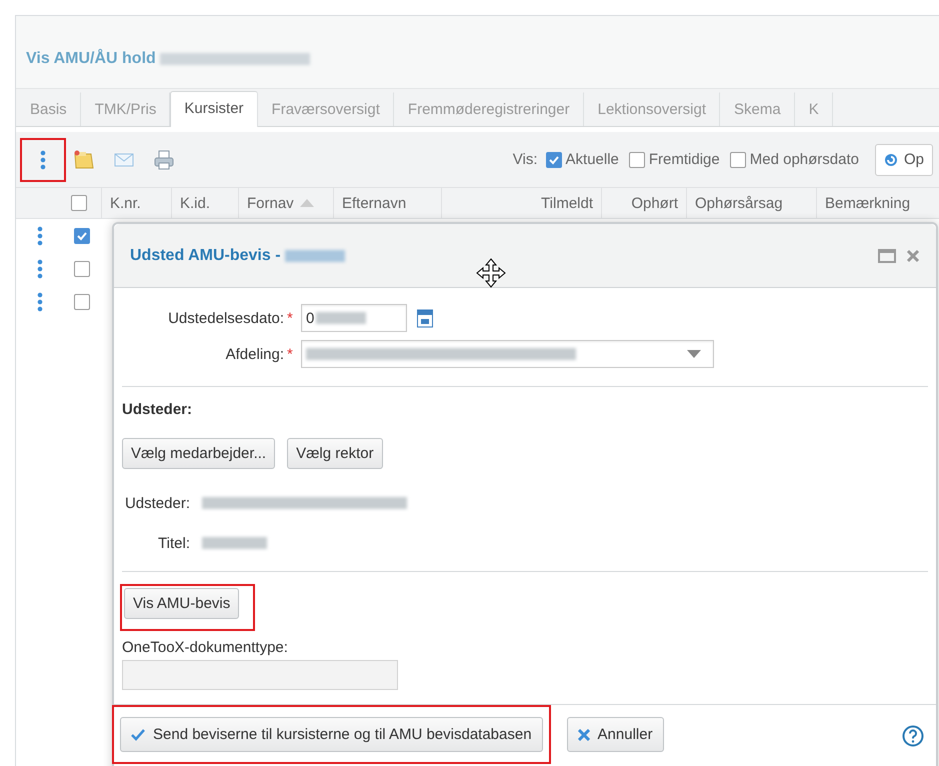 The height and width of the screenshot is (766, 939). What do you see at coordinates (205, 647) in the screenshot?
I see `field-label: OneTooX-dokumenttype:` at bounding box center [205, 647].